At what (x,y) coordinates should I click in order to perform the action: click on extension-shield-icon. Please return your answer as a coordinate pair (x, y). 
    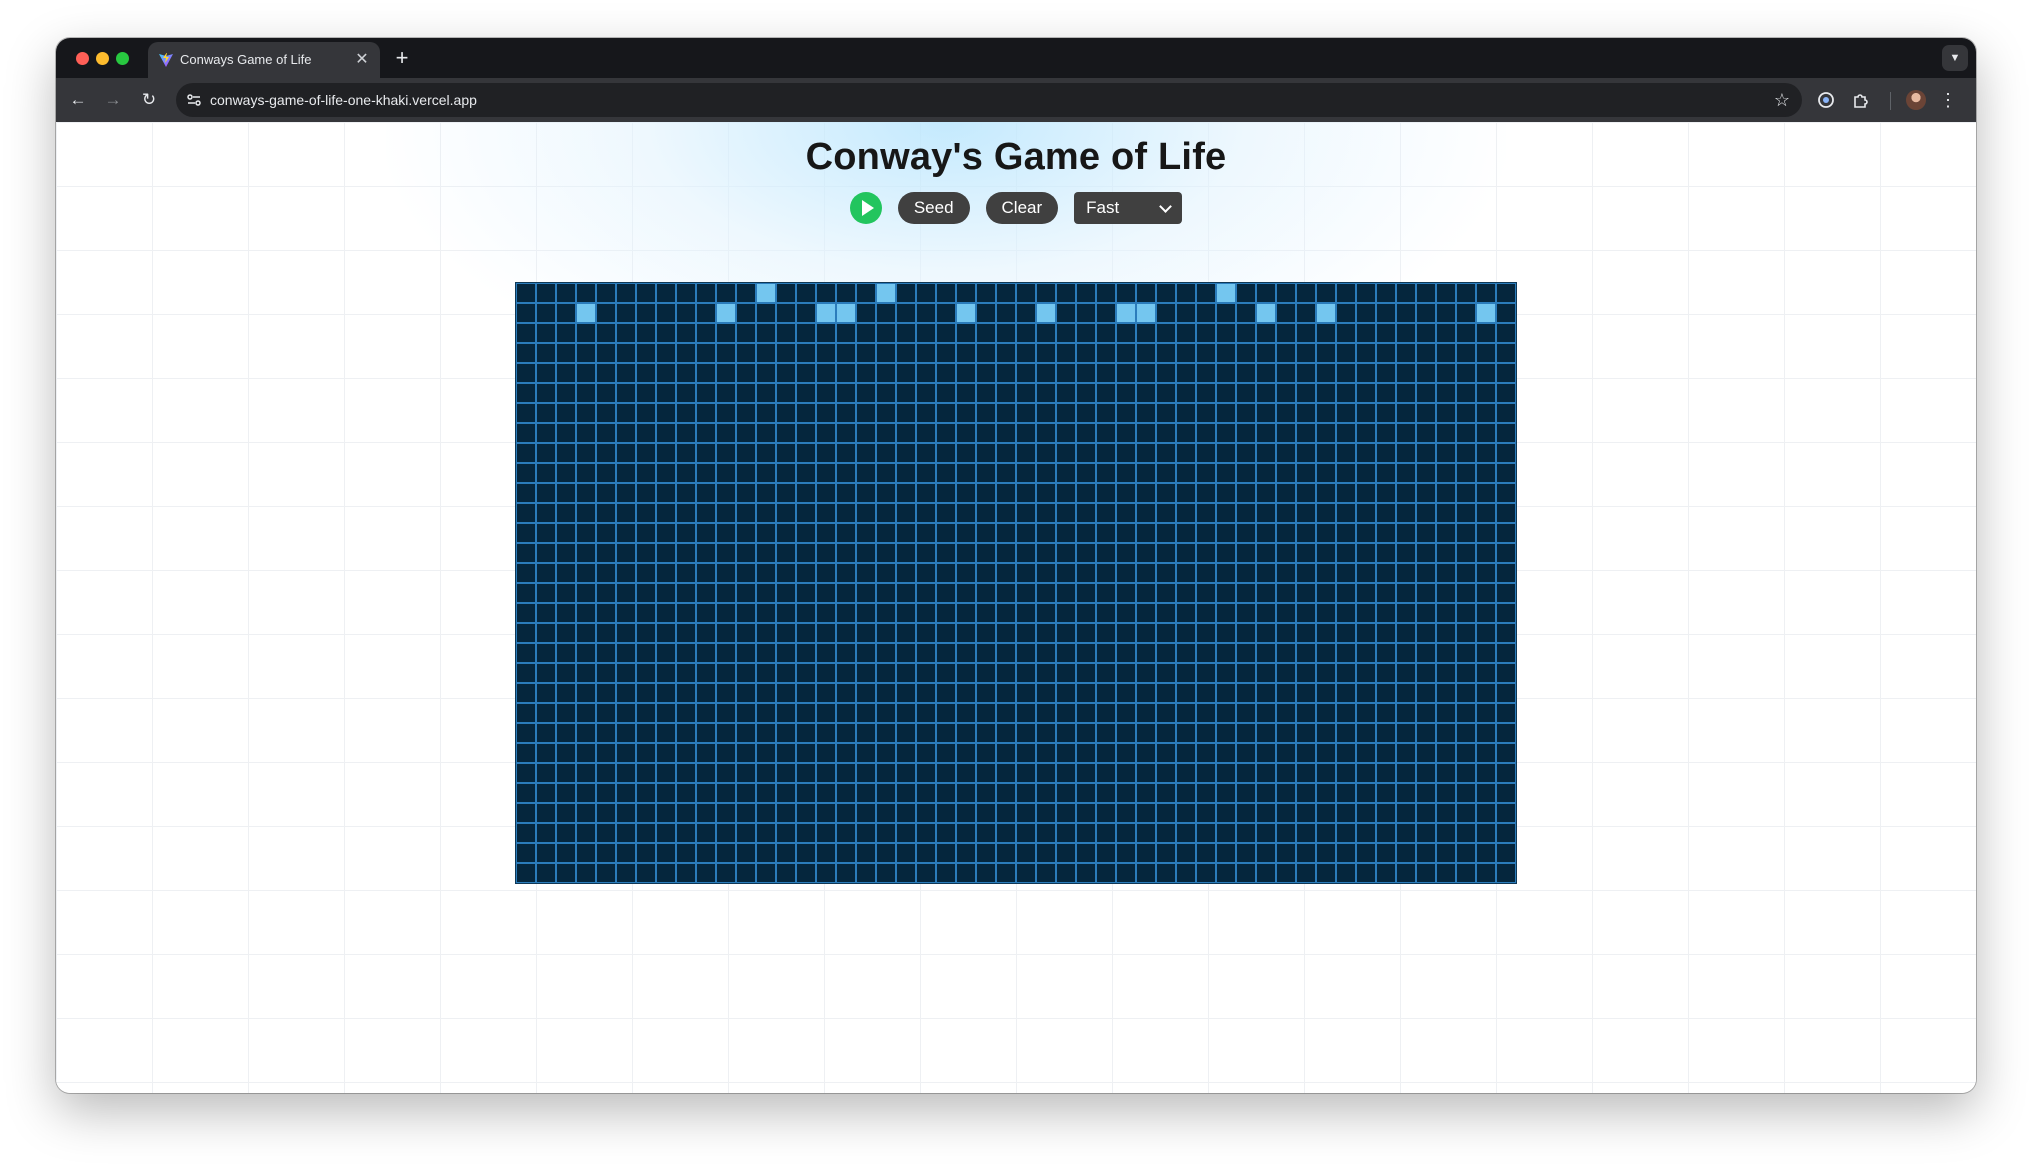
    Looking at the image, I should click on (1826, 100).